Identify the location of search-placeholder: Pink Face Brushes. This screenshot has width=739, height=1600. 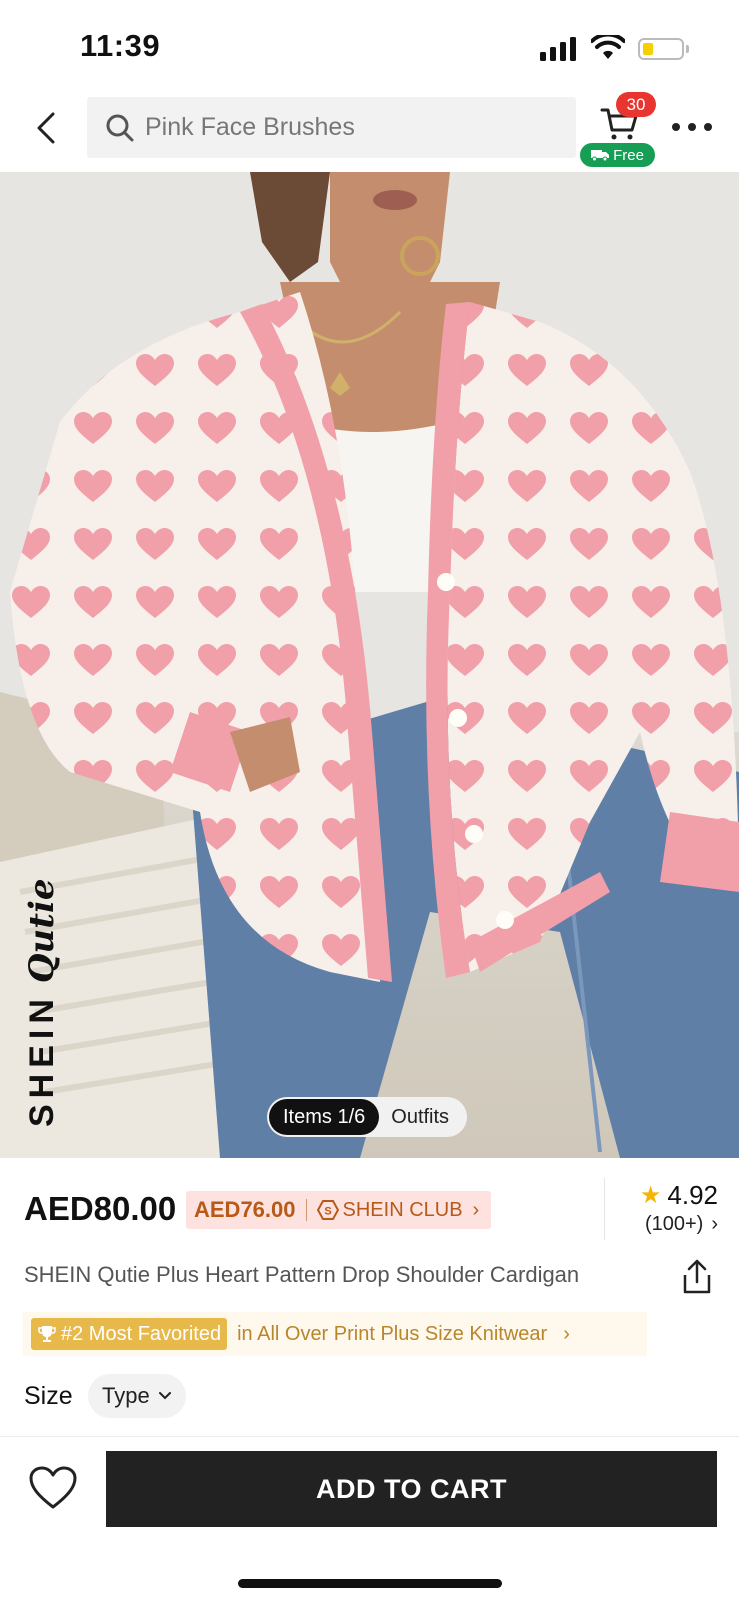
(250, 127).